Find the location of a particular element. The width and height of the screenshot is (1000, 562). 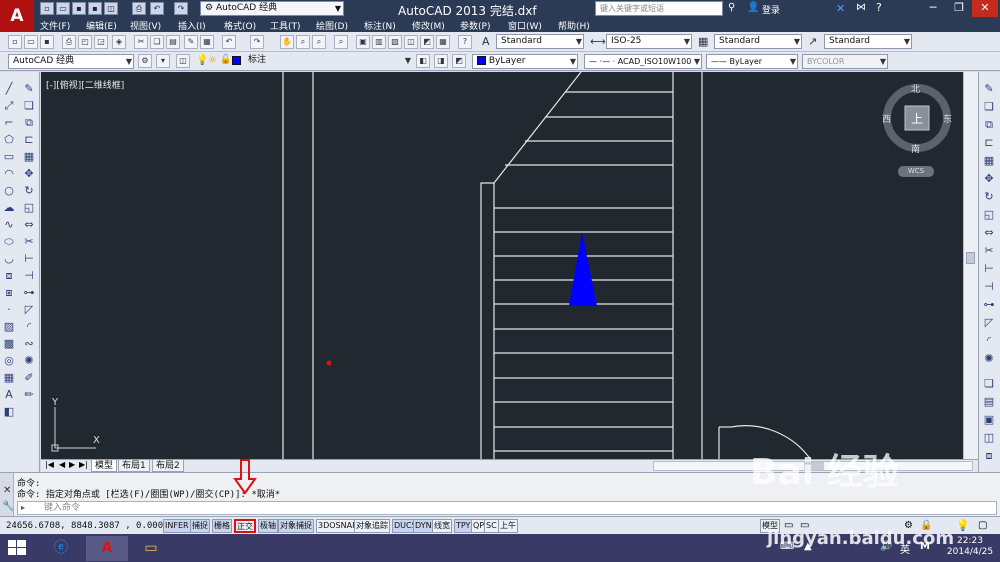

blend-icon: ∾ is located at coordinates (29, 344).